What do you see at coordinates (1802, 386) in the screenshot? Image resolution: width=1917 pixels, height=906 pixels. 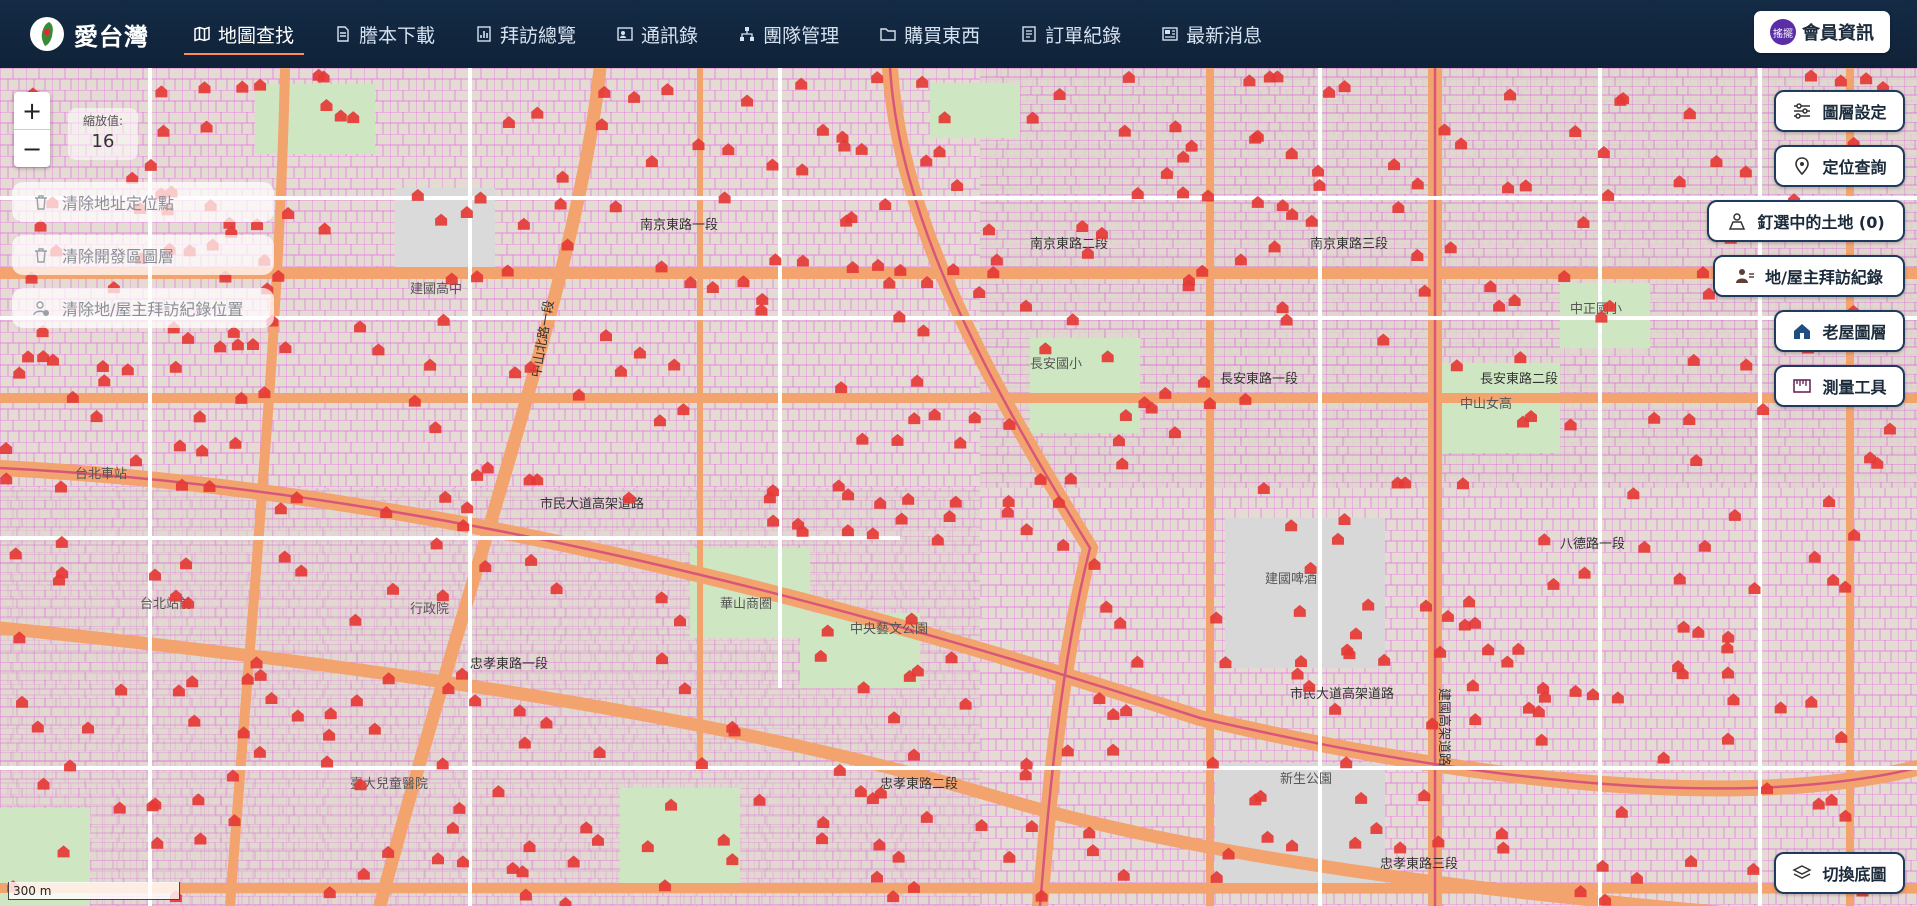 I see `ruler-icon` at bounding box center [1802, 386].